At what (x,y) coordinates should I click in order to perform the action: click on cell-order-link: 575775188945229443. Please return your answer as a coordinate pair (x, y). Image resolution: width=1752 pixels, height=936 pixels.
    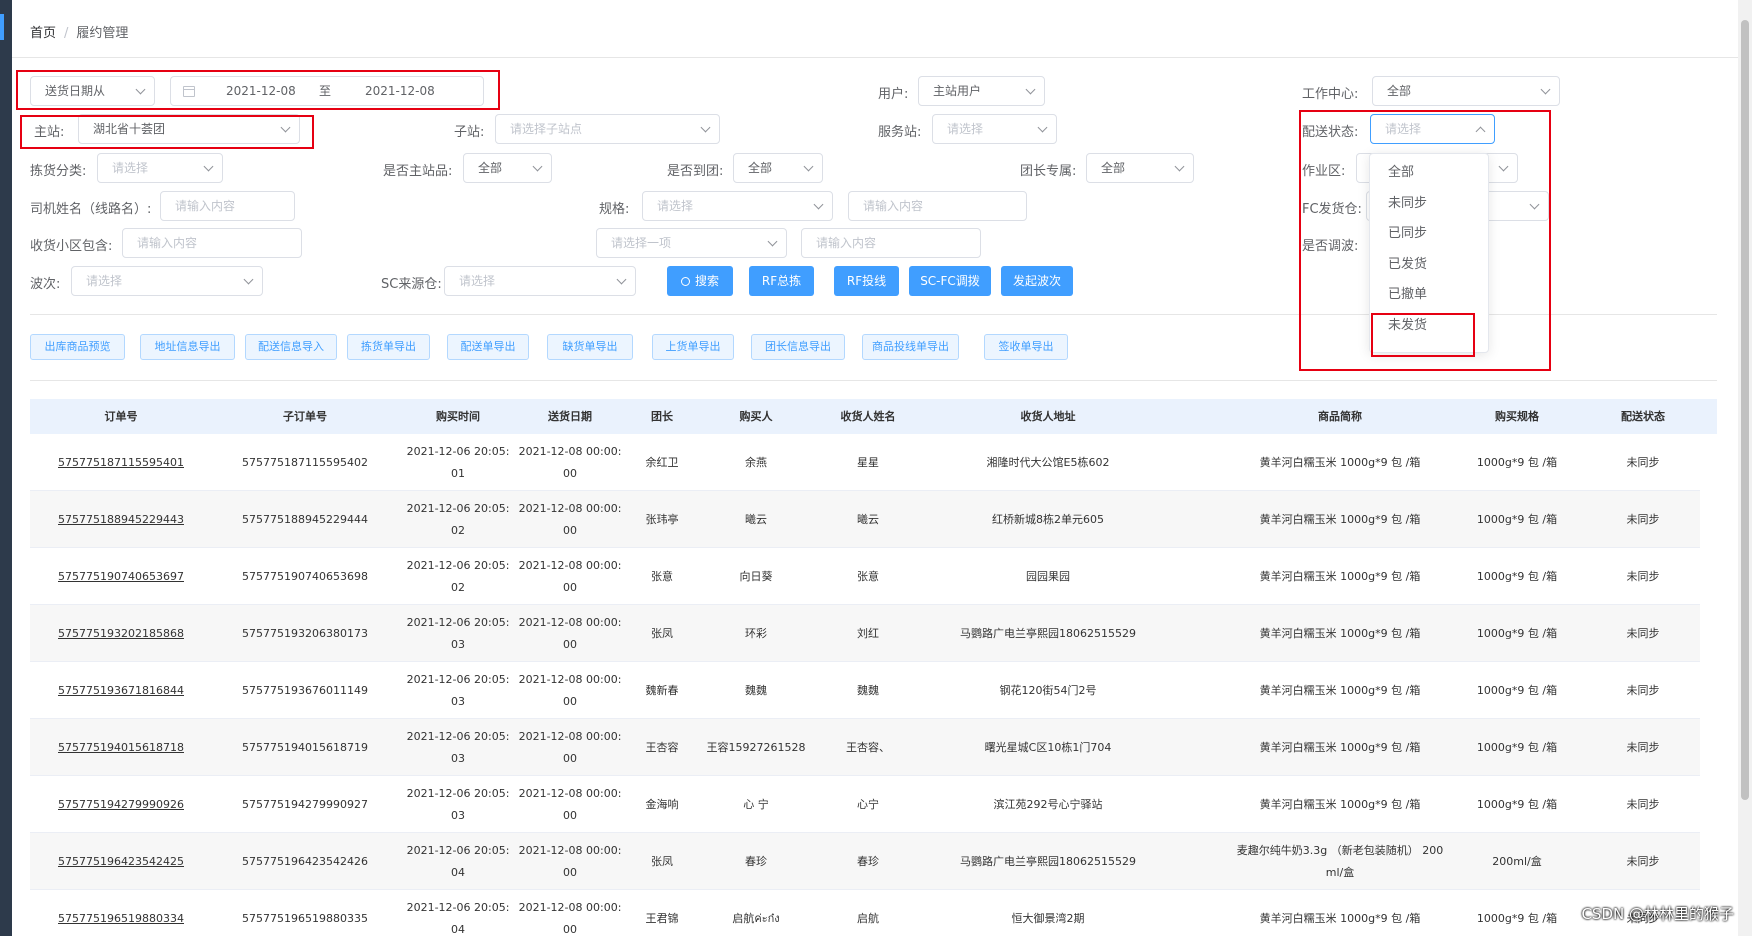
    Looking at the image, I should click on (121, 519).